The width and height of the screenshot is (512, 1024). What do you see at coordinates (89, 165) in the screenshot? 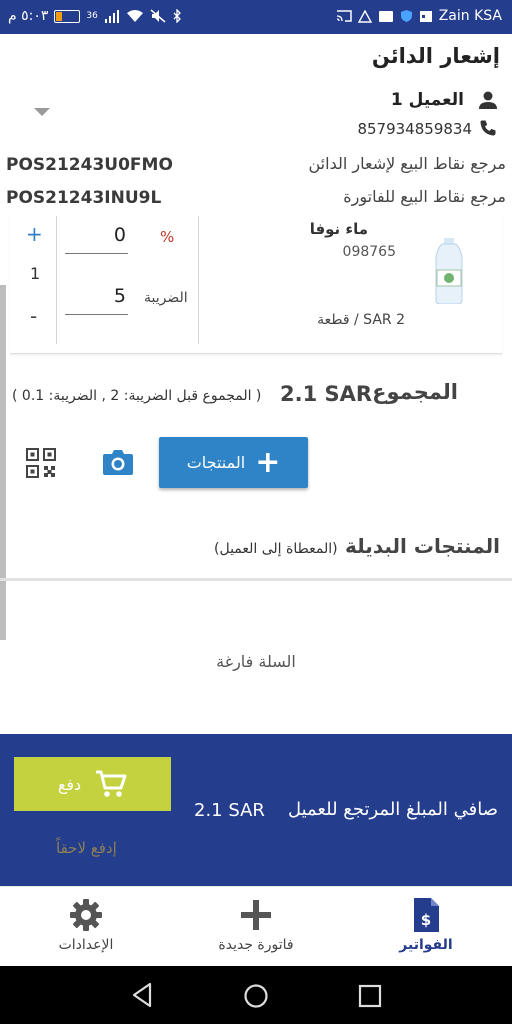
I see `credit-note-ref-value: POS21243U0FMO` at bounding box center [89, 165].